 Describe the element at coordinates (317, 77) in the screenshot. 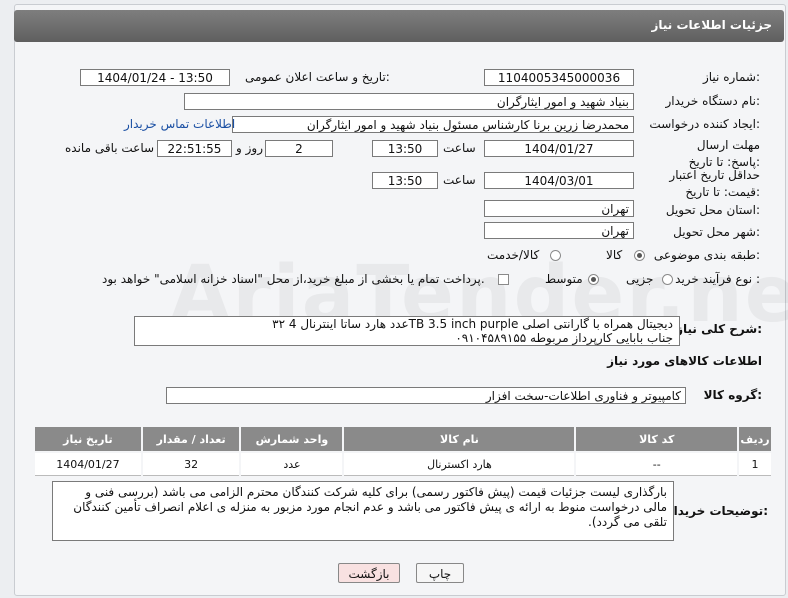

I see `announce-label: تاریخ و ساعت اعلان عمومی:` at that location.